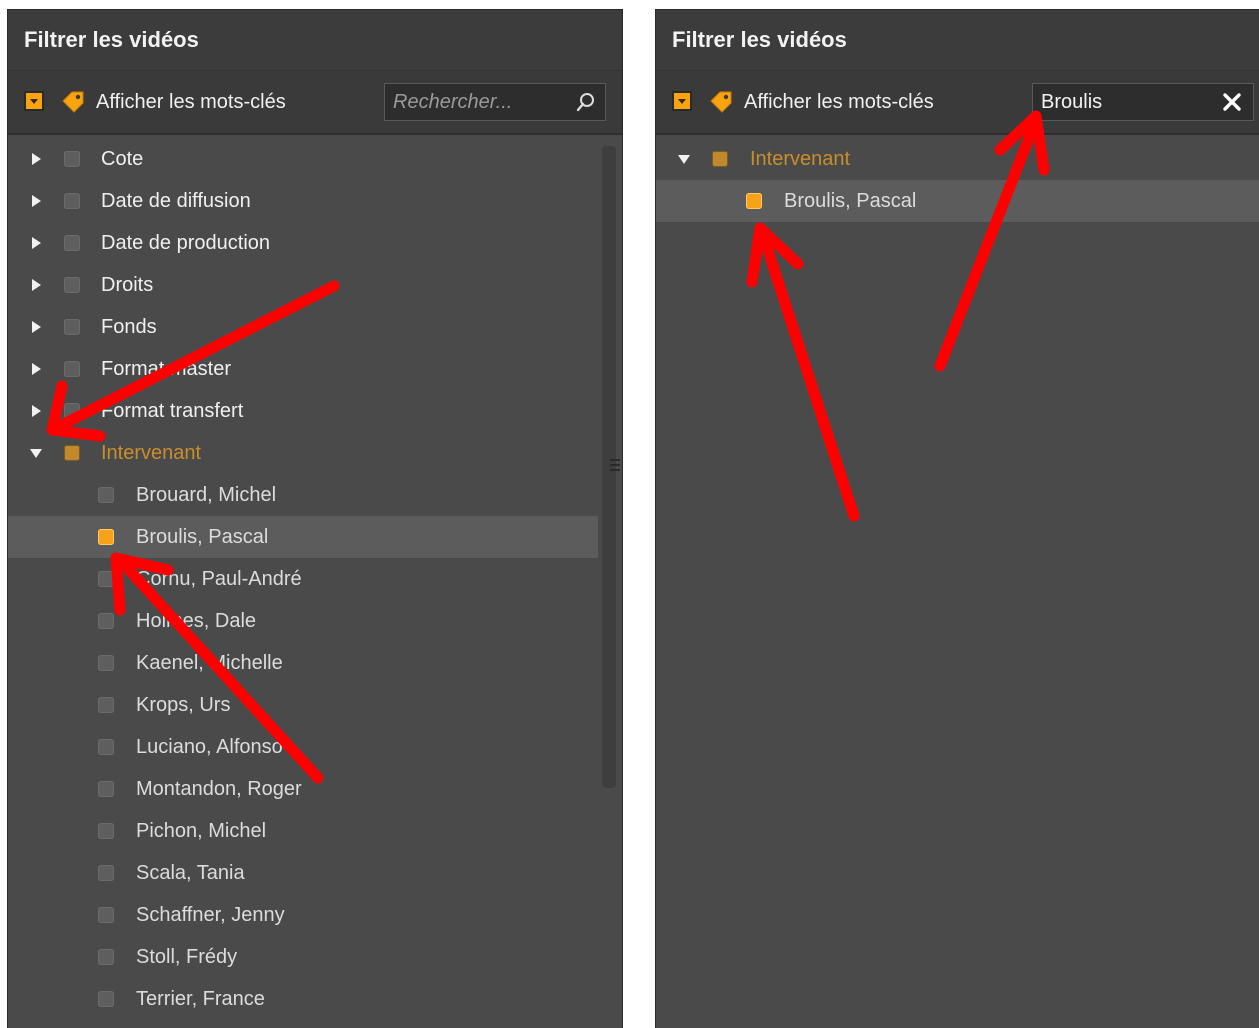  Describe the element at coordinates (210, 915) in the screenshot. I see `keyword-label: Schaffner, Jenny` at that location.